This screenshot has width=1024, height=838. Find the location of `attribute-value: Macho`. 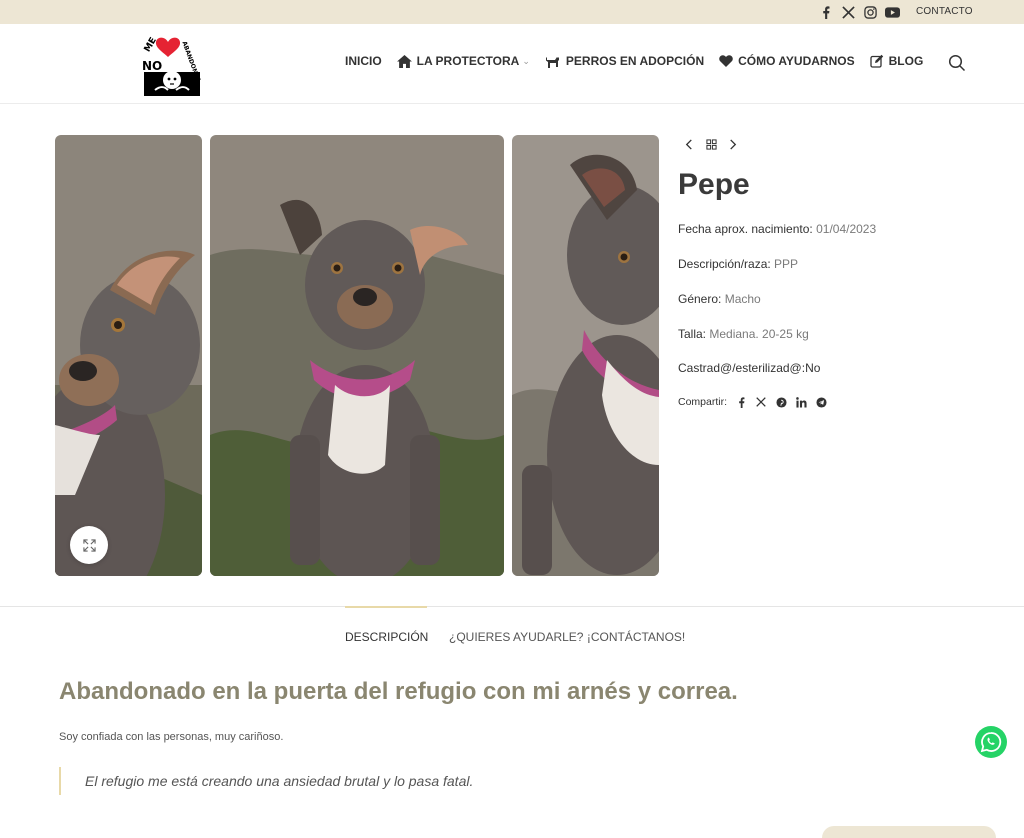

attribute-value: Macho is located at coordinates (742, 299).